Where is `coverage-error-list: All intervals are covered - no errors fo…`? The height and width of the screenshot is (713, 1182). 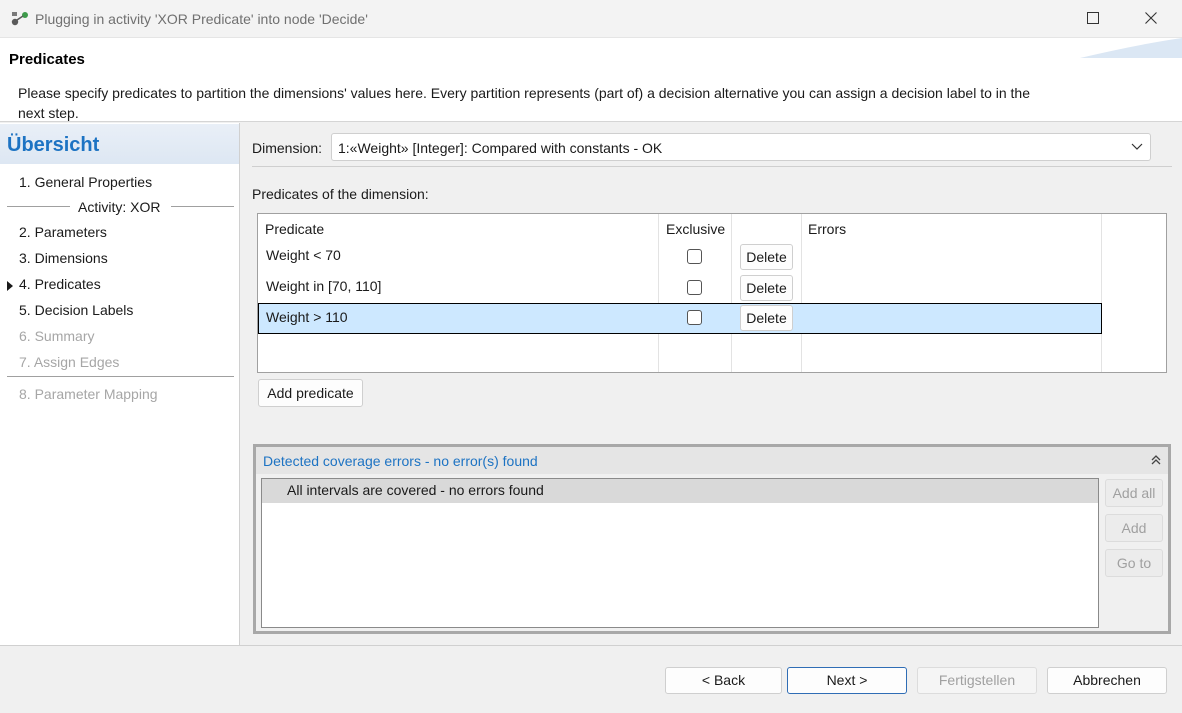
coverage-error-list: All intervals are covered - no errors fo… is located at coordinates (680, 553).